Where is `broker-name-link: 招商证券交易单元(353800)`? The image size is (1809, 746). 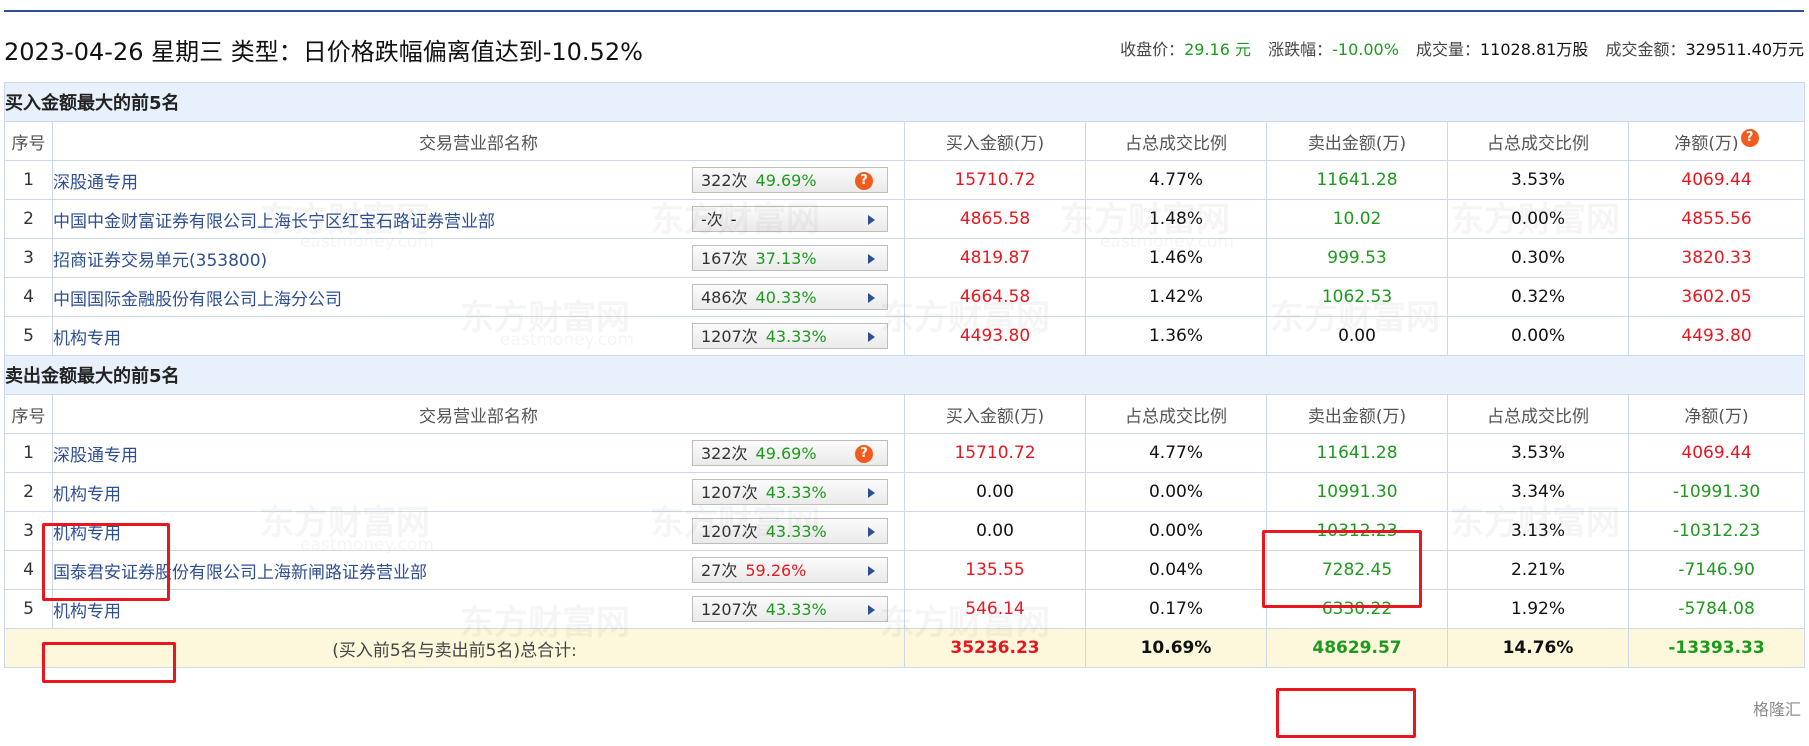
broker-name-link: 招商证券交易单元(353800) is located at coordinates (160, 261).